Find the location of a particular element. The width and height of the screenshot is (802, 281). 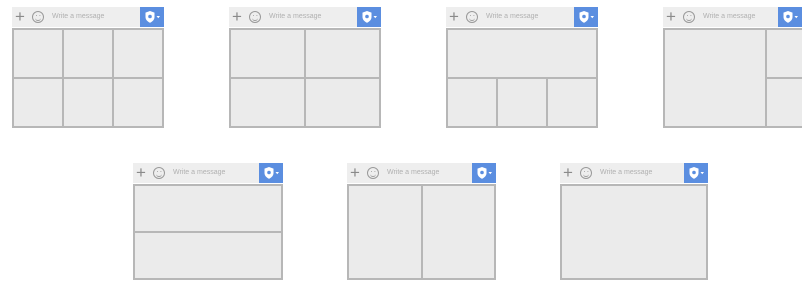

layout-variant-four-grid: + Write a message is located at coordinates (305, 67).